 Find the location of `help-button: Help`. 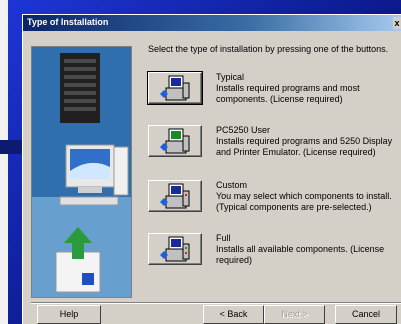

help-button: Help is located at coordinates (69, 314).